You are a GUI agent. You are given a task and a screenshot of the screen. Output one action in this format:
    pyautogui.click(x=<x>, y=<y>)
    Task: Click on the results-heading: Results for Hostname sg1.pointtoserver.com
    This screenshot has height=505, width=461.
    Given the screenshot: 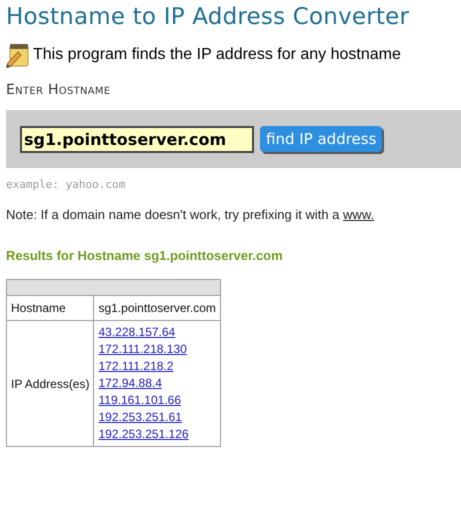 What is the action you would take?
    pyautogui.click(x=145, y=255)
    